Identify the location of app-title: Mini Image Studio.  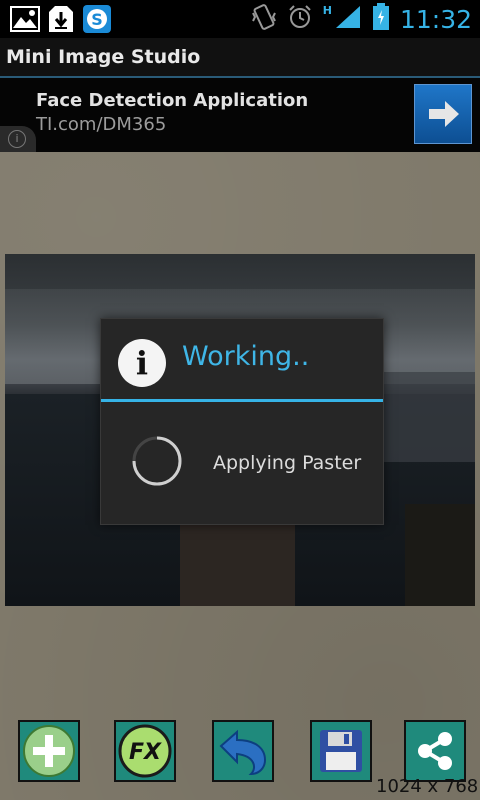
(103, 57).